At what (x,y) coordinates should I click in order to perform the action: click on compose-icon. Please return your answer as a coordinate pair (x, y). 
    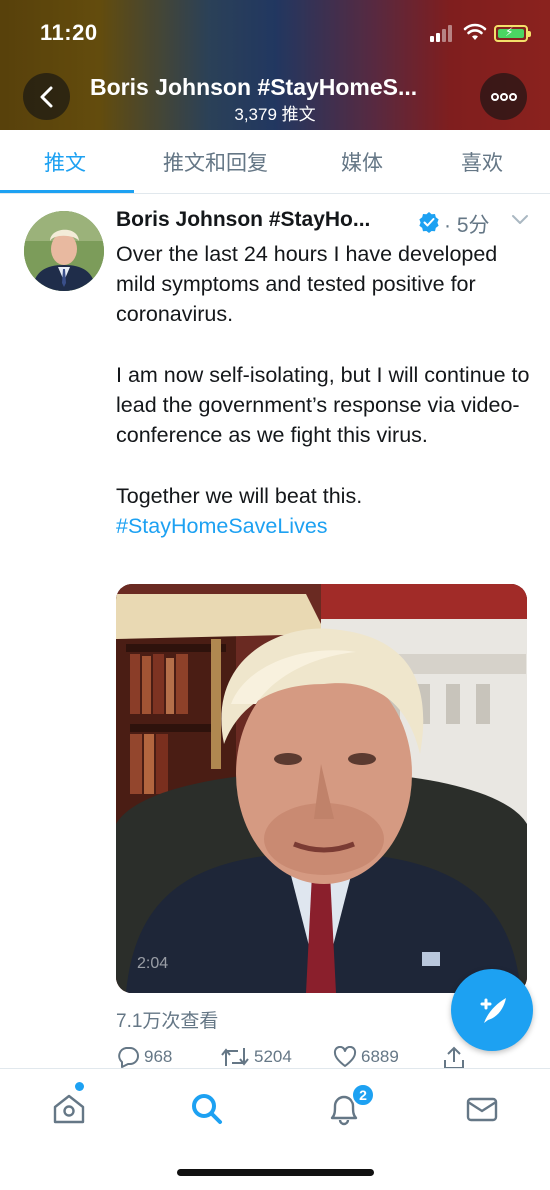
    Looking at the image, I should click on (493, 1010).